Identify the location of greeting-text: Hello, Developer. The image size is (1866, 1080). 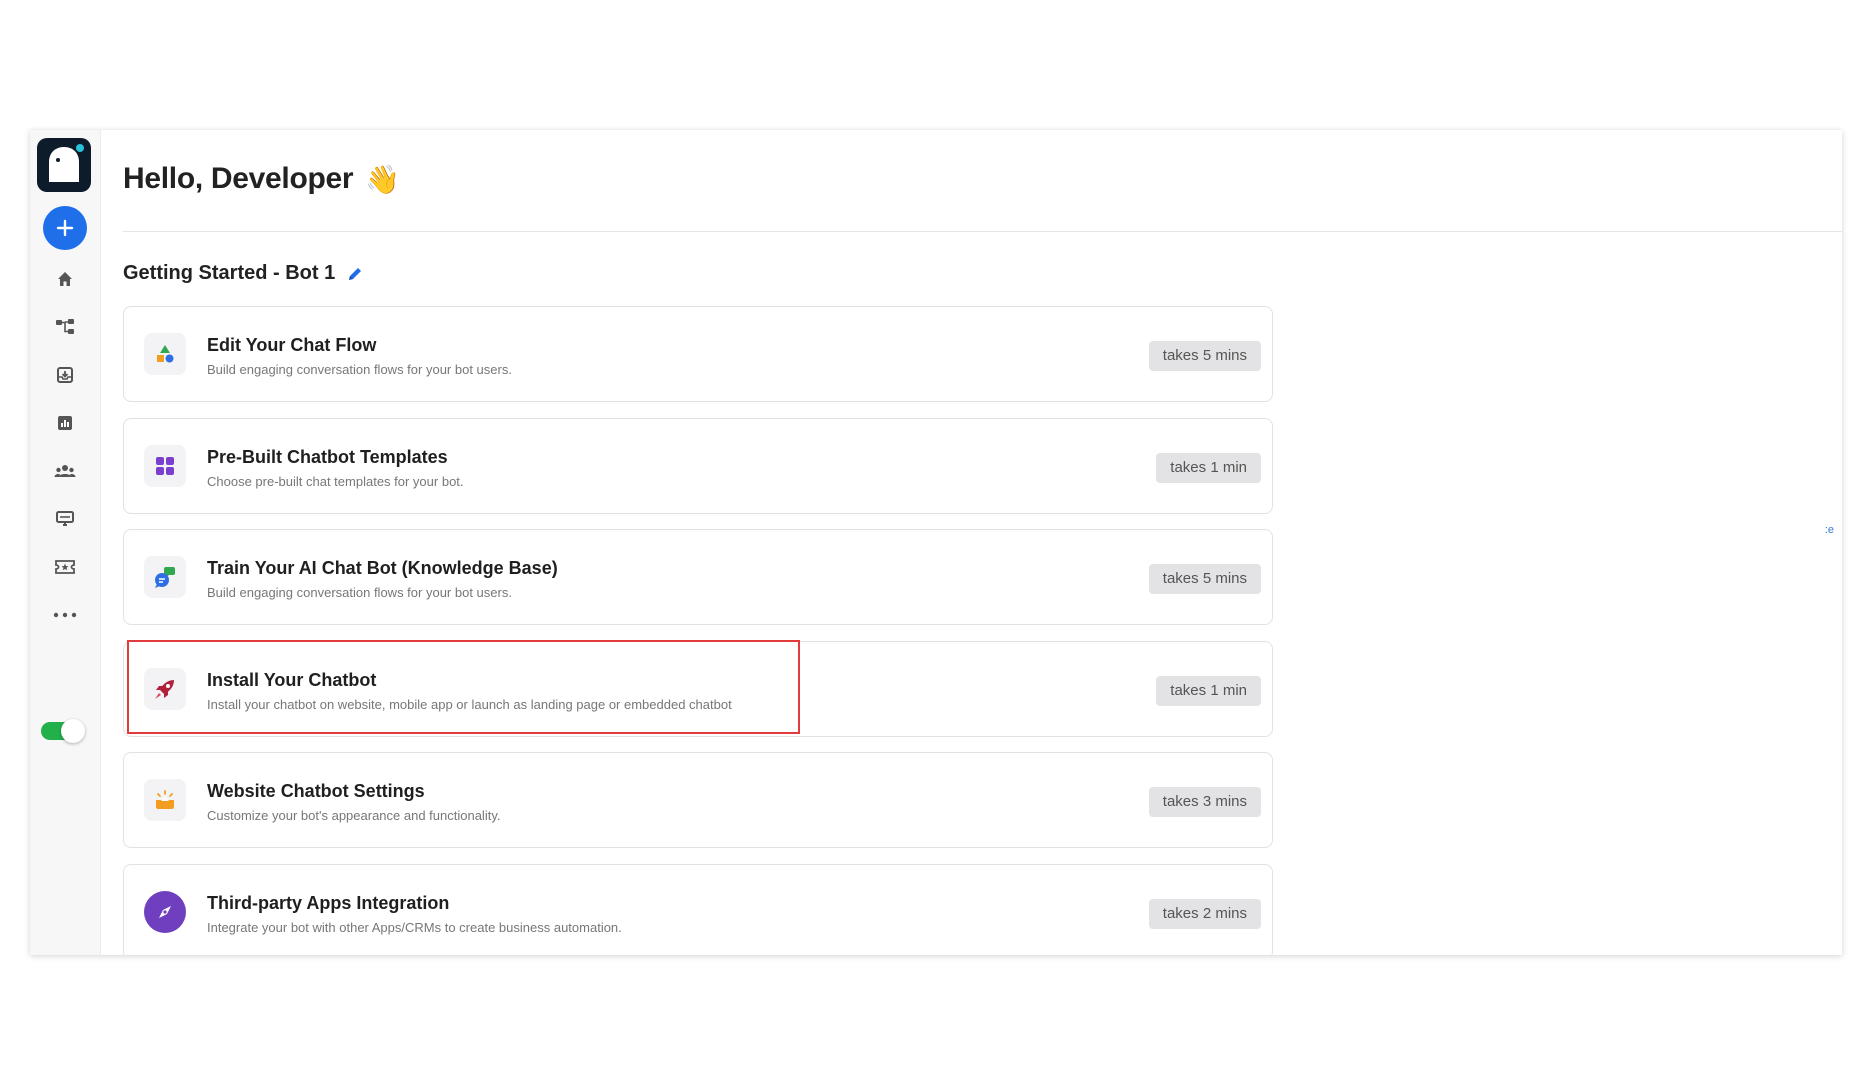
(238, 178).